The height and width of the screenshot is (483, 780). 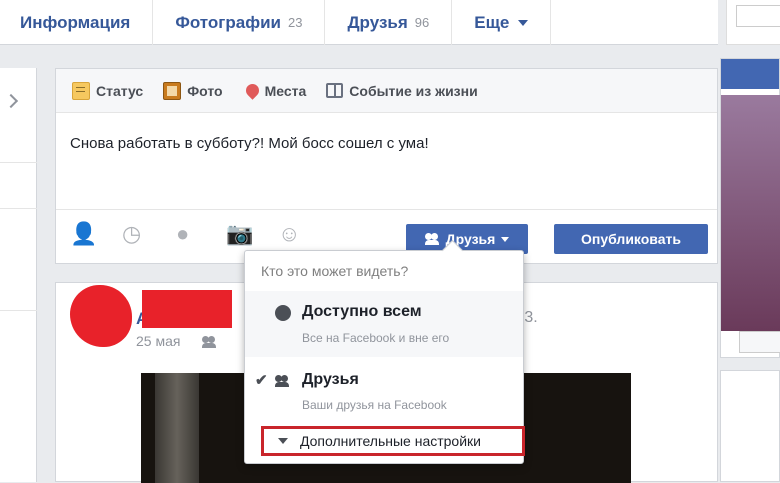 I want to click on tab-count: 96, so click(x=422, y=22).